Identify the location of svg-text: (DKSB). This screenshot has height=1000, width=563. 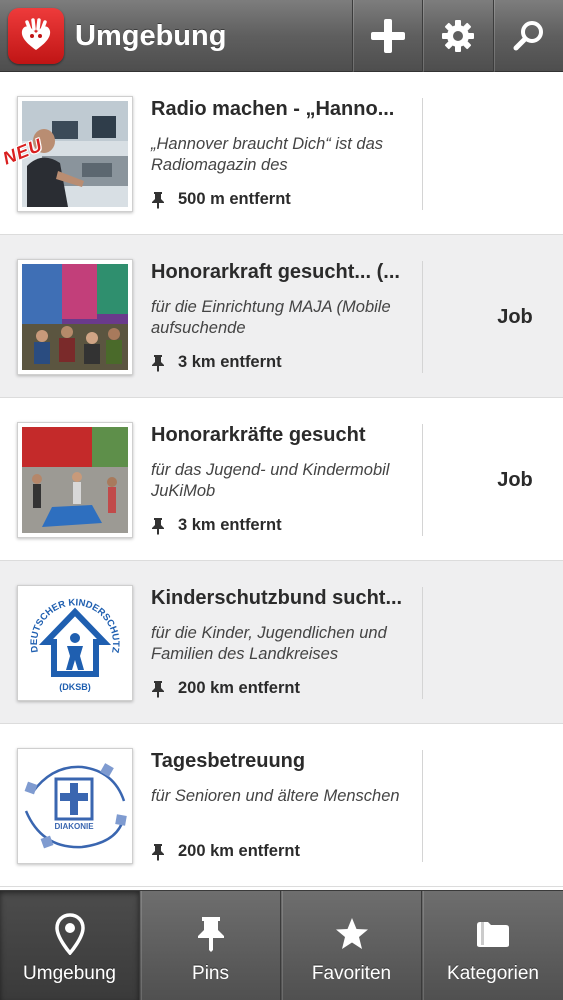
(75, 687).